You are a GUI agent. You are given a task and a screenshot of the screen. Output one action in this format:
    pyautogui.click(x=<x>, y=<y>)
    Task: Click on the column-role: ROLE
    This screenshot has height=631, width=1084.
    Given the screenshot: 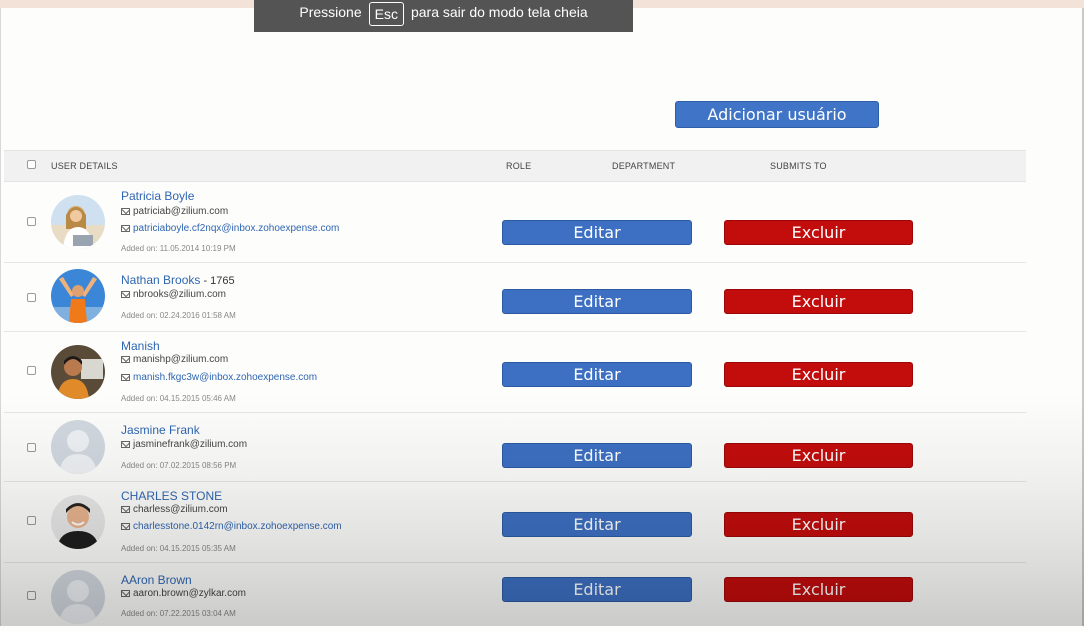 What is the action you would take?
    pyautogui.click(x=518, y=166)
    